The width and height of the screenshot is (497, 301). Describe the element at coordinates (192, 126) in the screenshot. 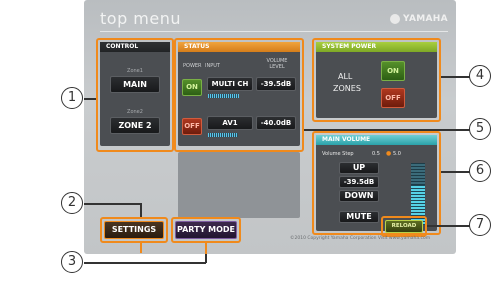

I see `zone2-power-off-button: OFF` at that location.